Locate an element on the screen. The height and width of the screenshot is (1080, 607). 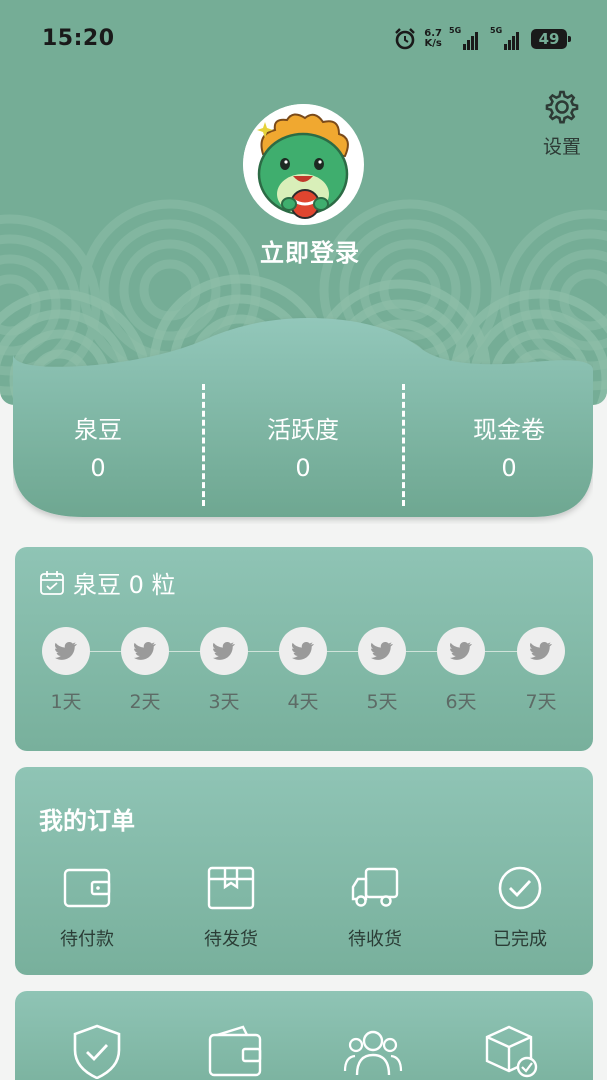
truck-icon is located at coordinates (375, 887).